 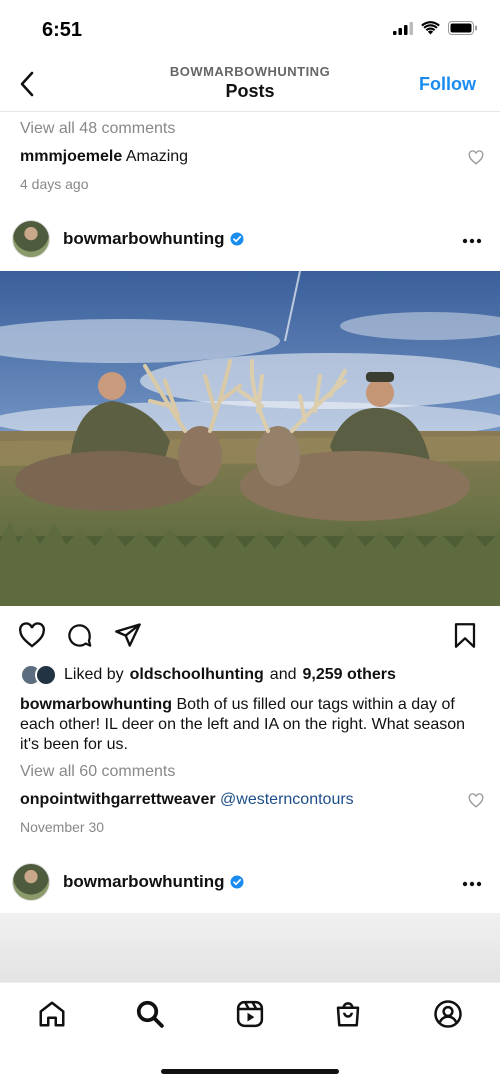 I want to click on send-icon, so click(x=128, y=635).